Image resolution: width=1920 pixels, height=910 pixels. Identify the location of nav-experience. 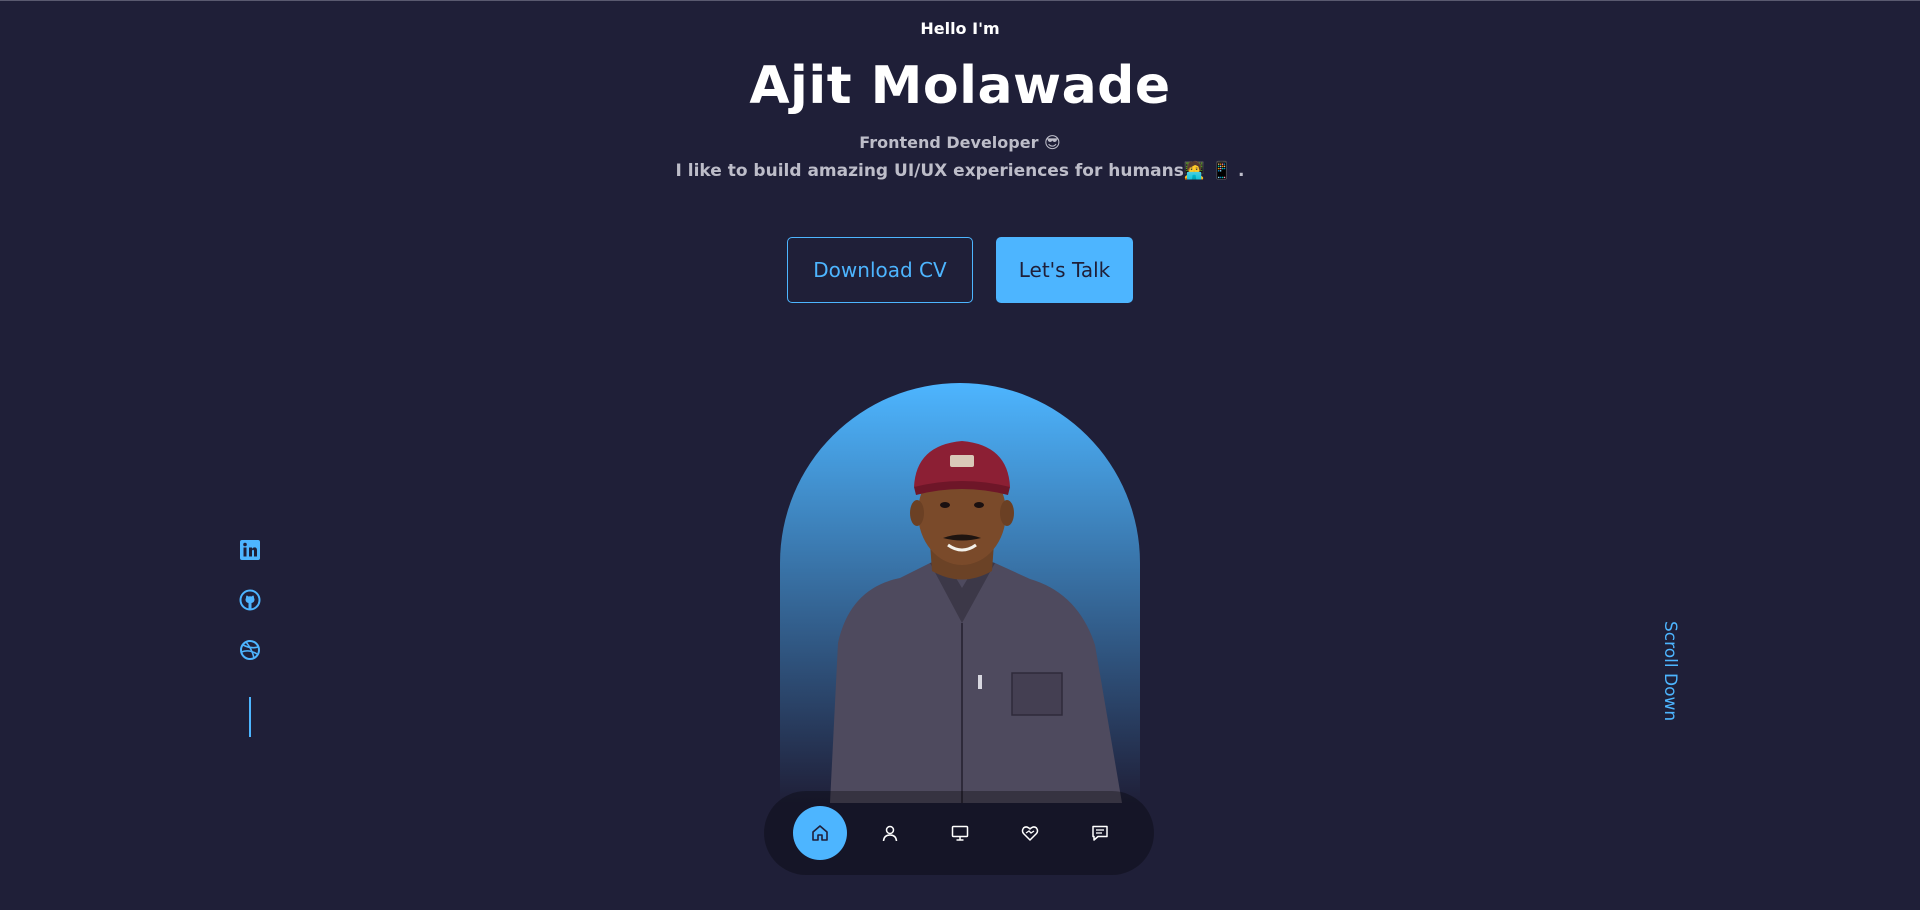
(960, 833).